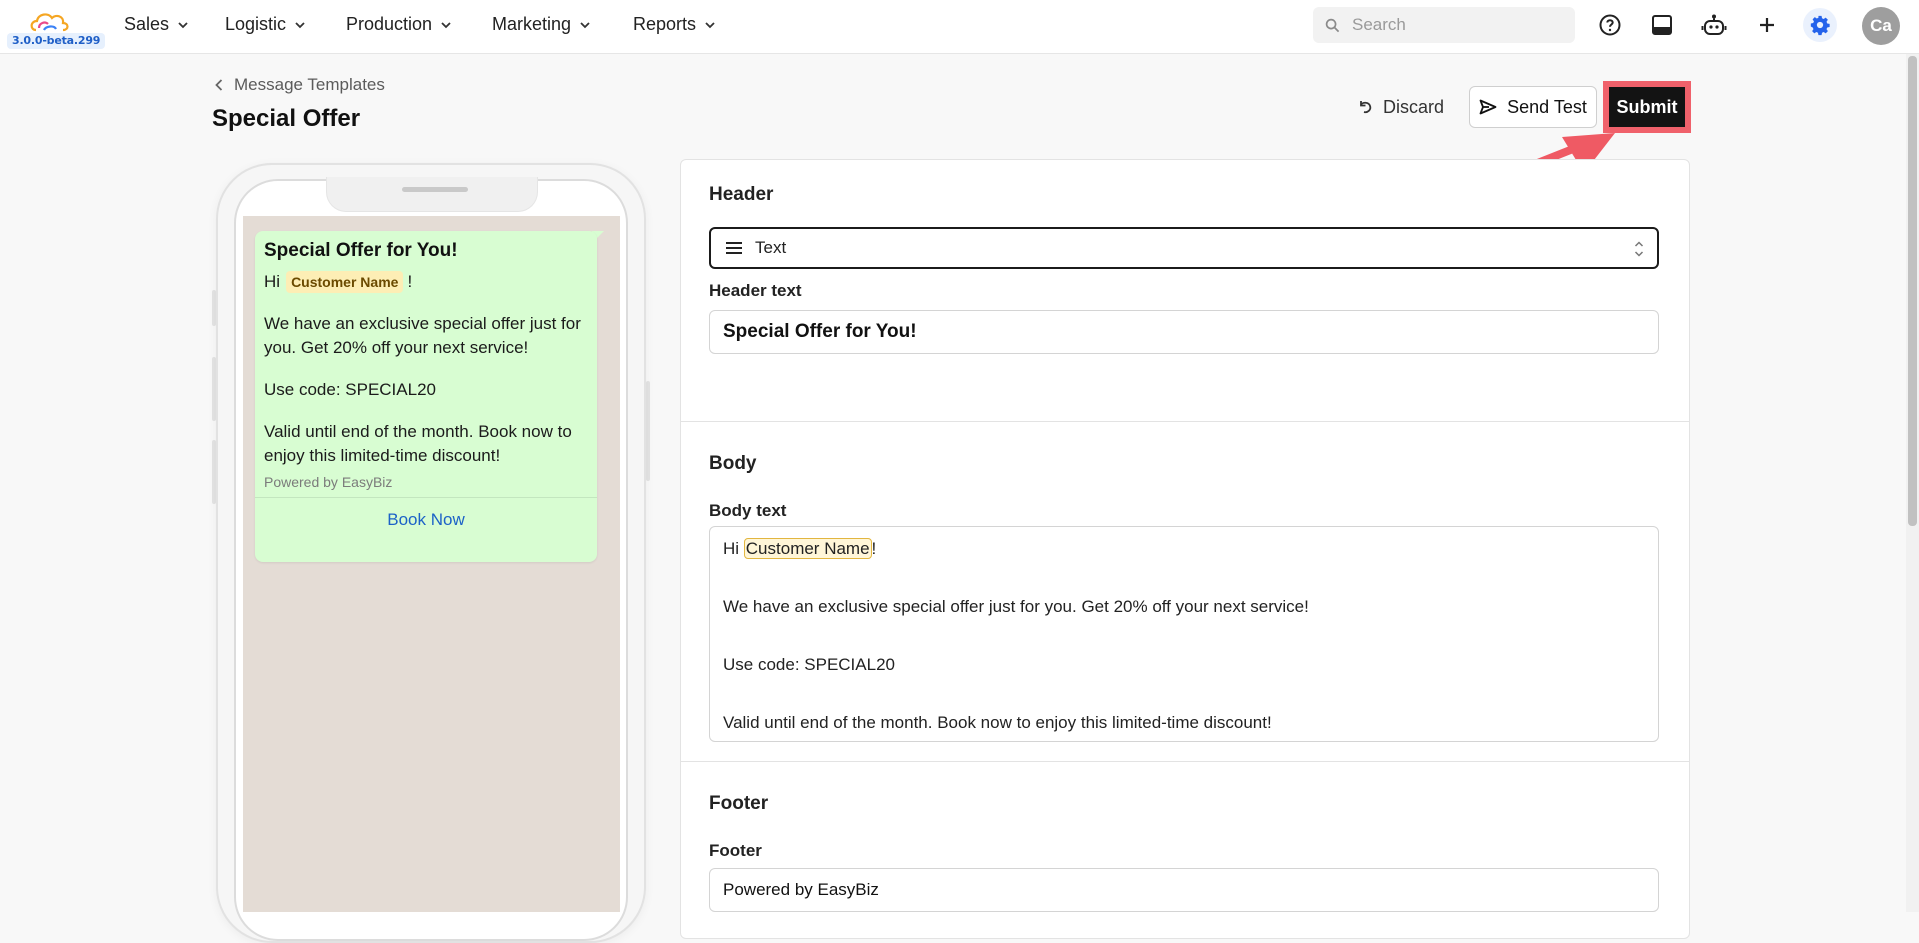 The width and height of the screenshot is (1919, 943). I want to click on phone-side-button, so click(648, 431).